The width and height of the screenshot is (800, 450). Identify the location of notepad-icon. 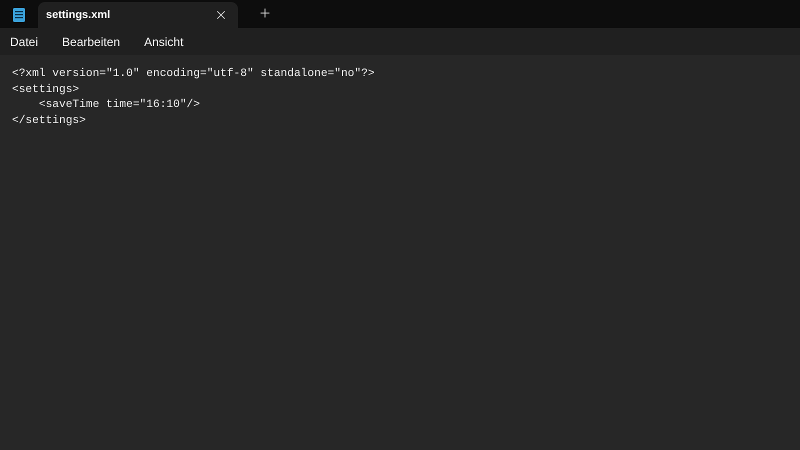
(19, 15).